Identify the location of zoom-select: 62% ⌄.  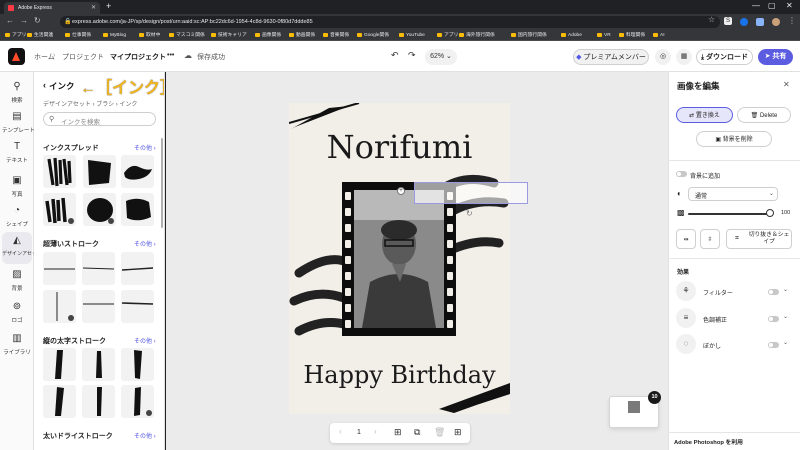
(441, 57).